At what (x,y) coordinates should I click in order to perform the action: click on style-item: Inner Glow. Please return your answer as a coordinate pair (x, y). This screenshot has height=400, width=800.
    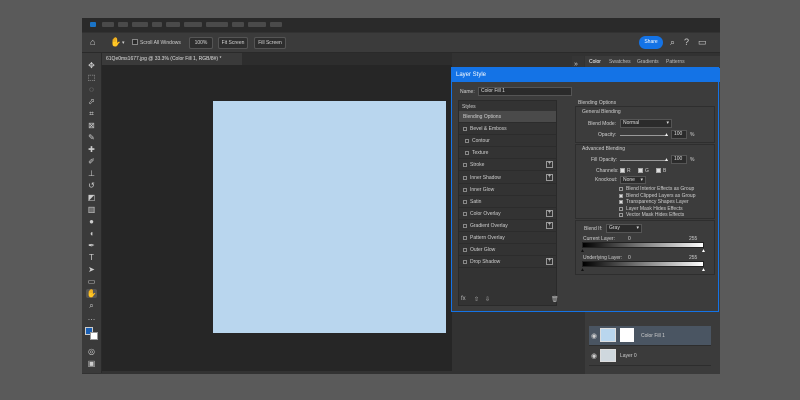
    Looking at the image, I should click on (507, 190).